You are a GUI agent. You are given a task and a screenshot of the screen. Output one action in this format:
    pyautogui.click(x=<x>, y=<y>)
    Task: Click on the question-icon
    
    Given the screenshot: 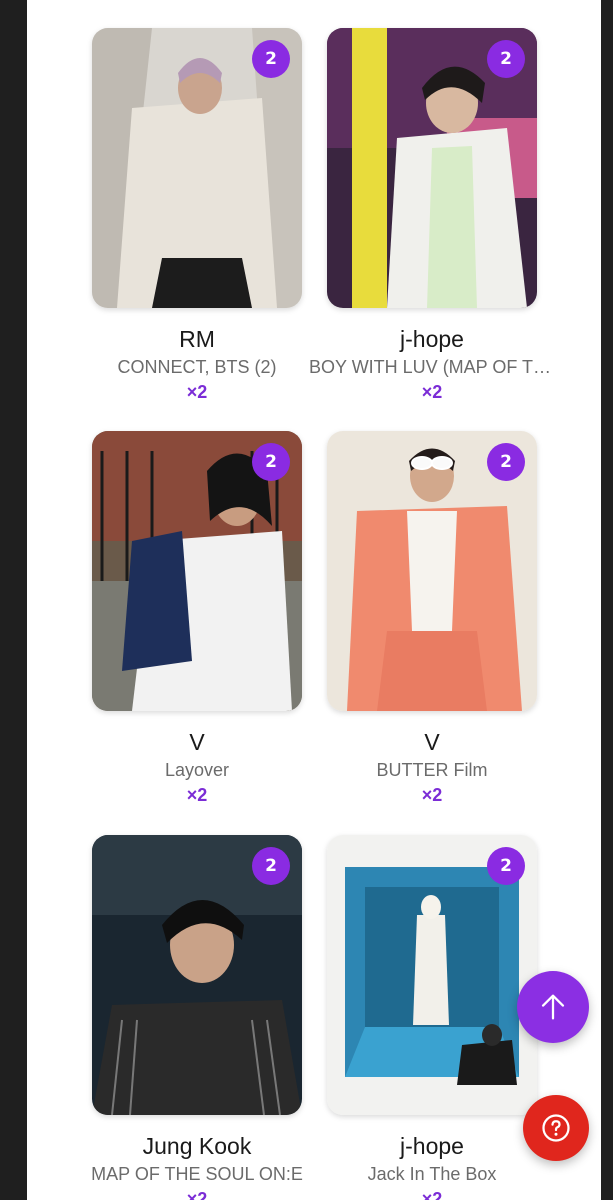 What is the action you would take?
    pyautogui.click(x=556, y=1128)
    